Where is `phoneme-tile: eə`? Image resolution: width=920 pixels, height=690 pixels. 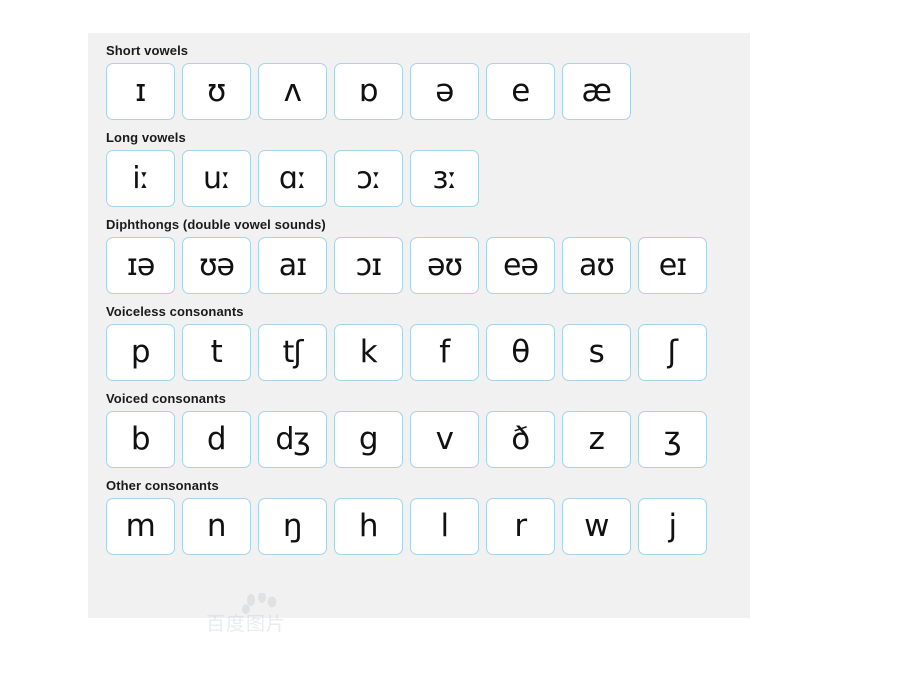 phoneme-tile: eə is located at coordinates (520, 265).